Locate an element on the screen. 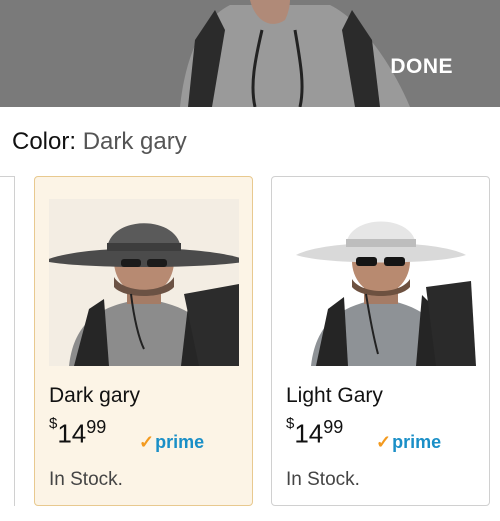 The image size is (500, 521). option-name: Dark gary is located at coordinates (95, 395).